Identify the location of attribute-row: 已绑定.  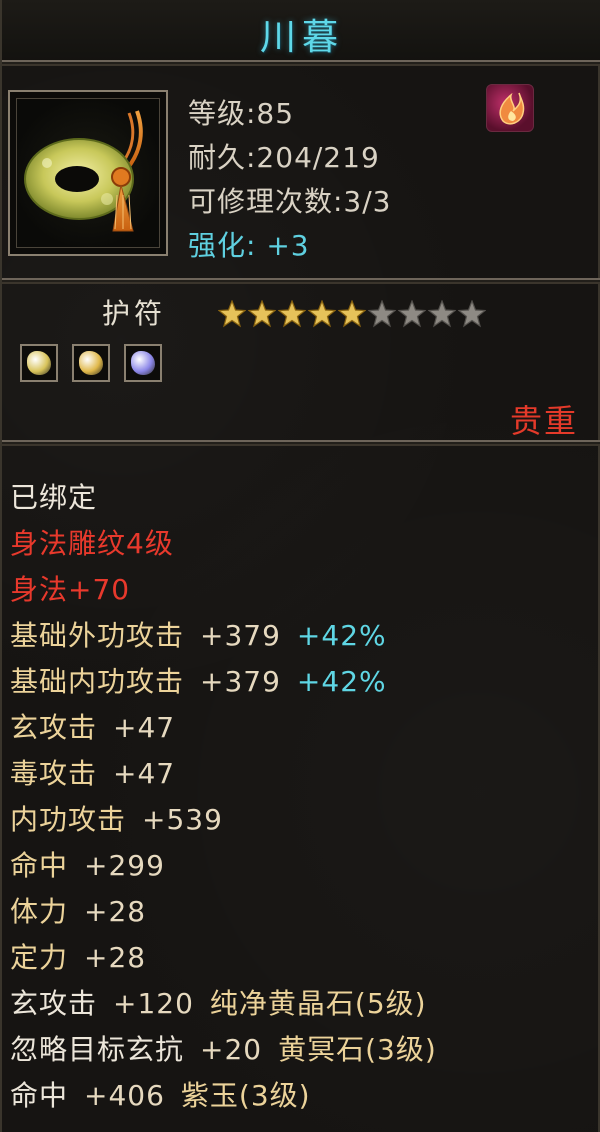
(53, 496).